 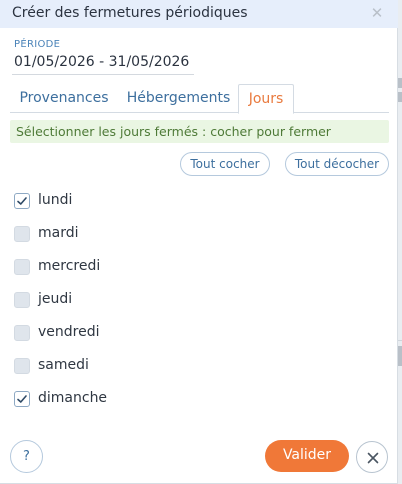 What do you see at coordinates (63, 365) in the screenshot?
I see `day-label: samedi` at bounding box center [63, 365].